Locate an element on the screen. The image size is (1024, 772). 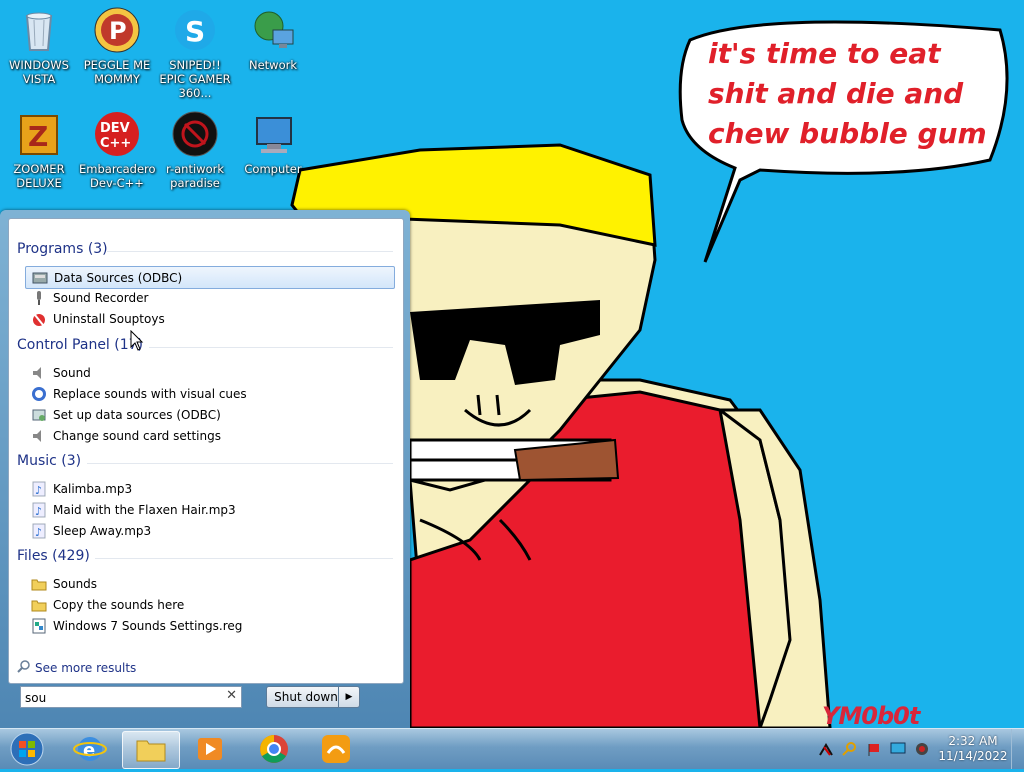
uninstall-icon is located at coordinates (39, 319).